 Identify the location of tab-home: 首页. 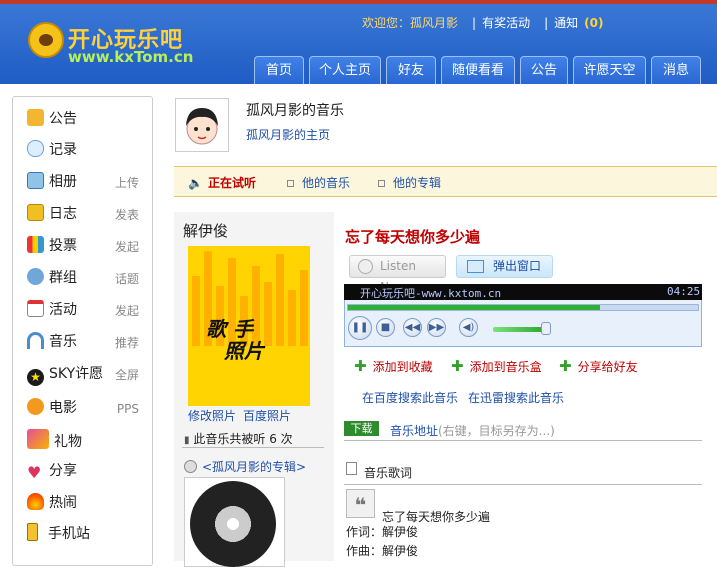
(279, 70).